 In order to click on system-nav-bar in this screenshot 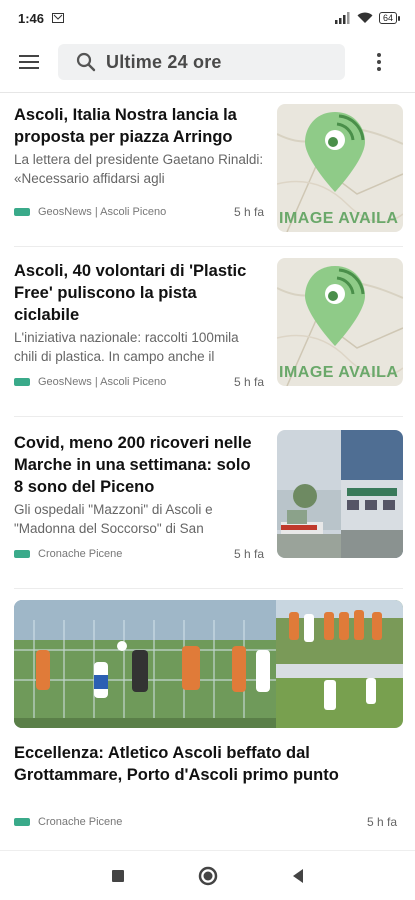, I will do `click(207, 875)`.